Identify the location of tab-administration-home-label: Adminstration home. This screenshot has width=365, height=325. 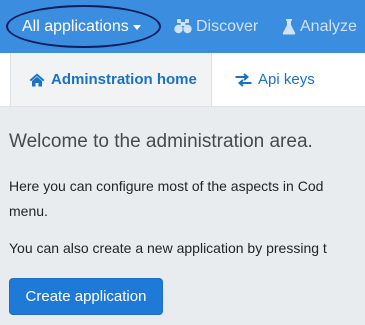
(124, 79).